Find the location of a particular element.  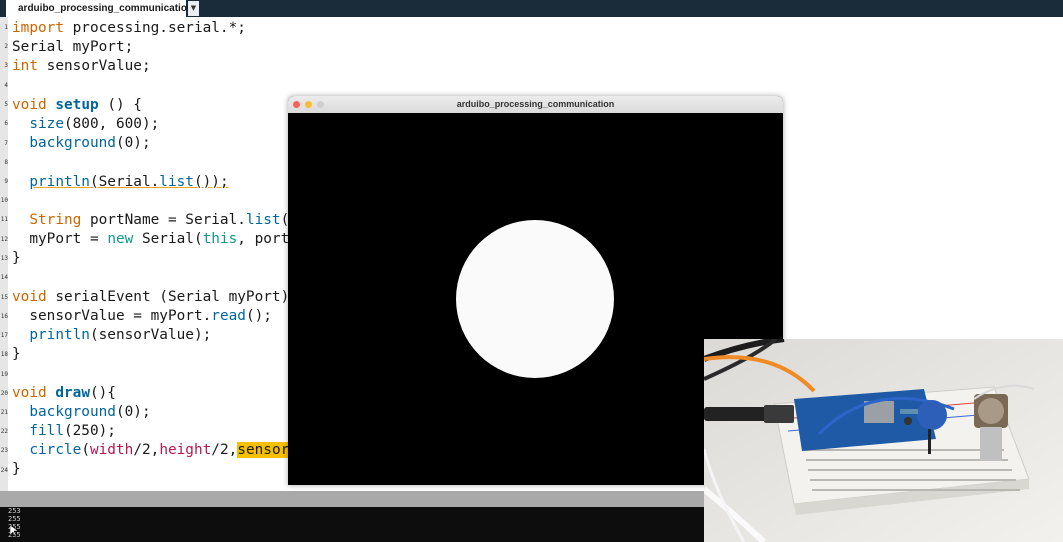

line-number: 10 is located at coordinates (4, 200).